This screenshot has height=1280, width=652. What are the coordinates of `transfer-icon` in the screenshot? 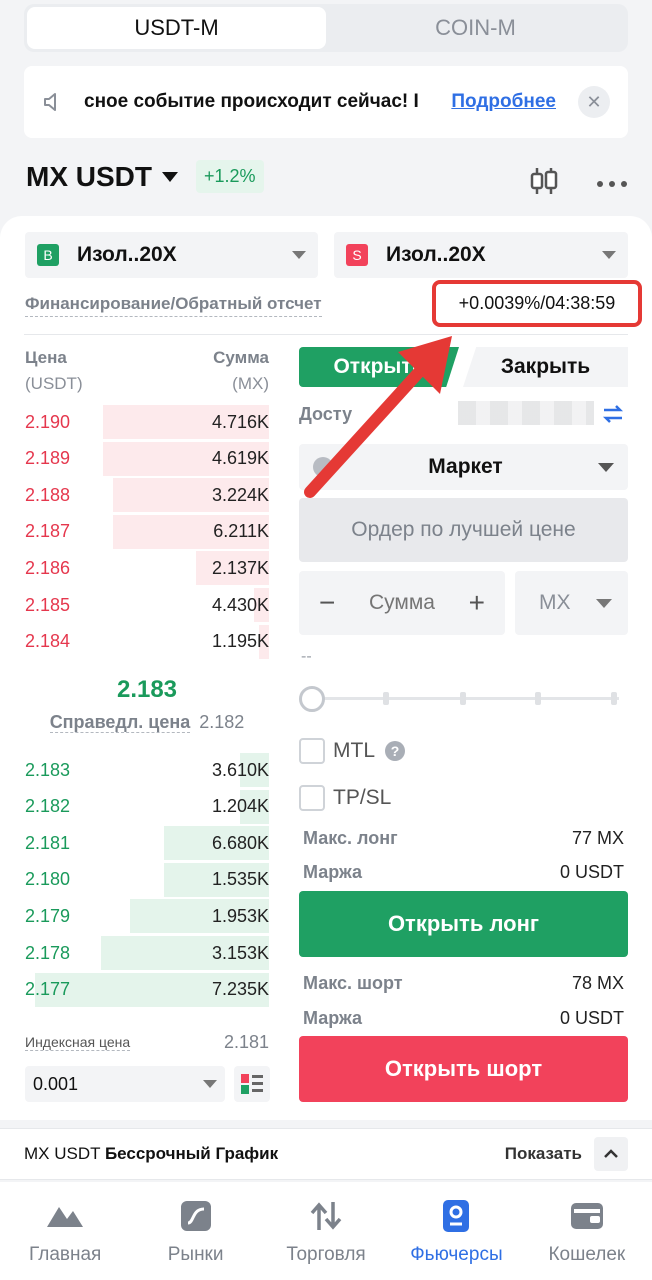 It's located at (613, 416).